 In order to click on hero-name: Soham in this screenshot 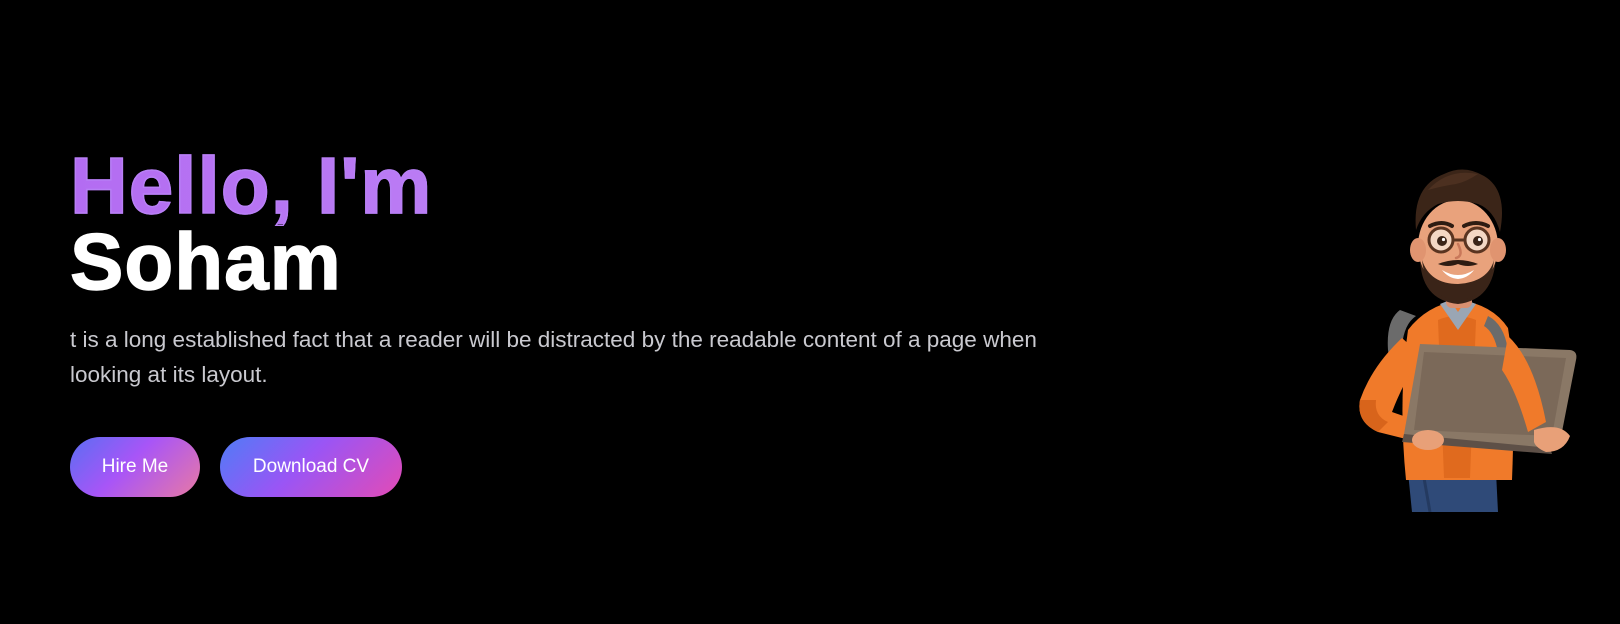, I will do `click(205, 261)`.